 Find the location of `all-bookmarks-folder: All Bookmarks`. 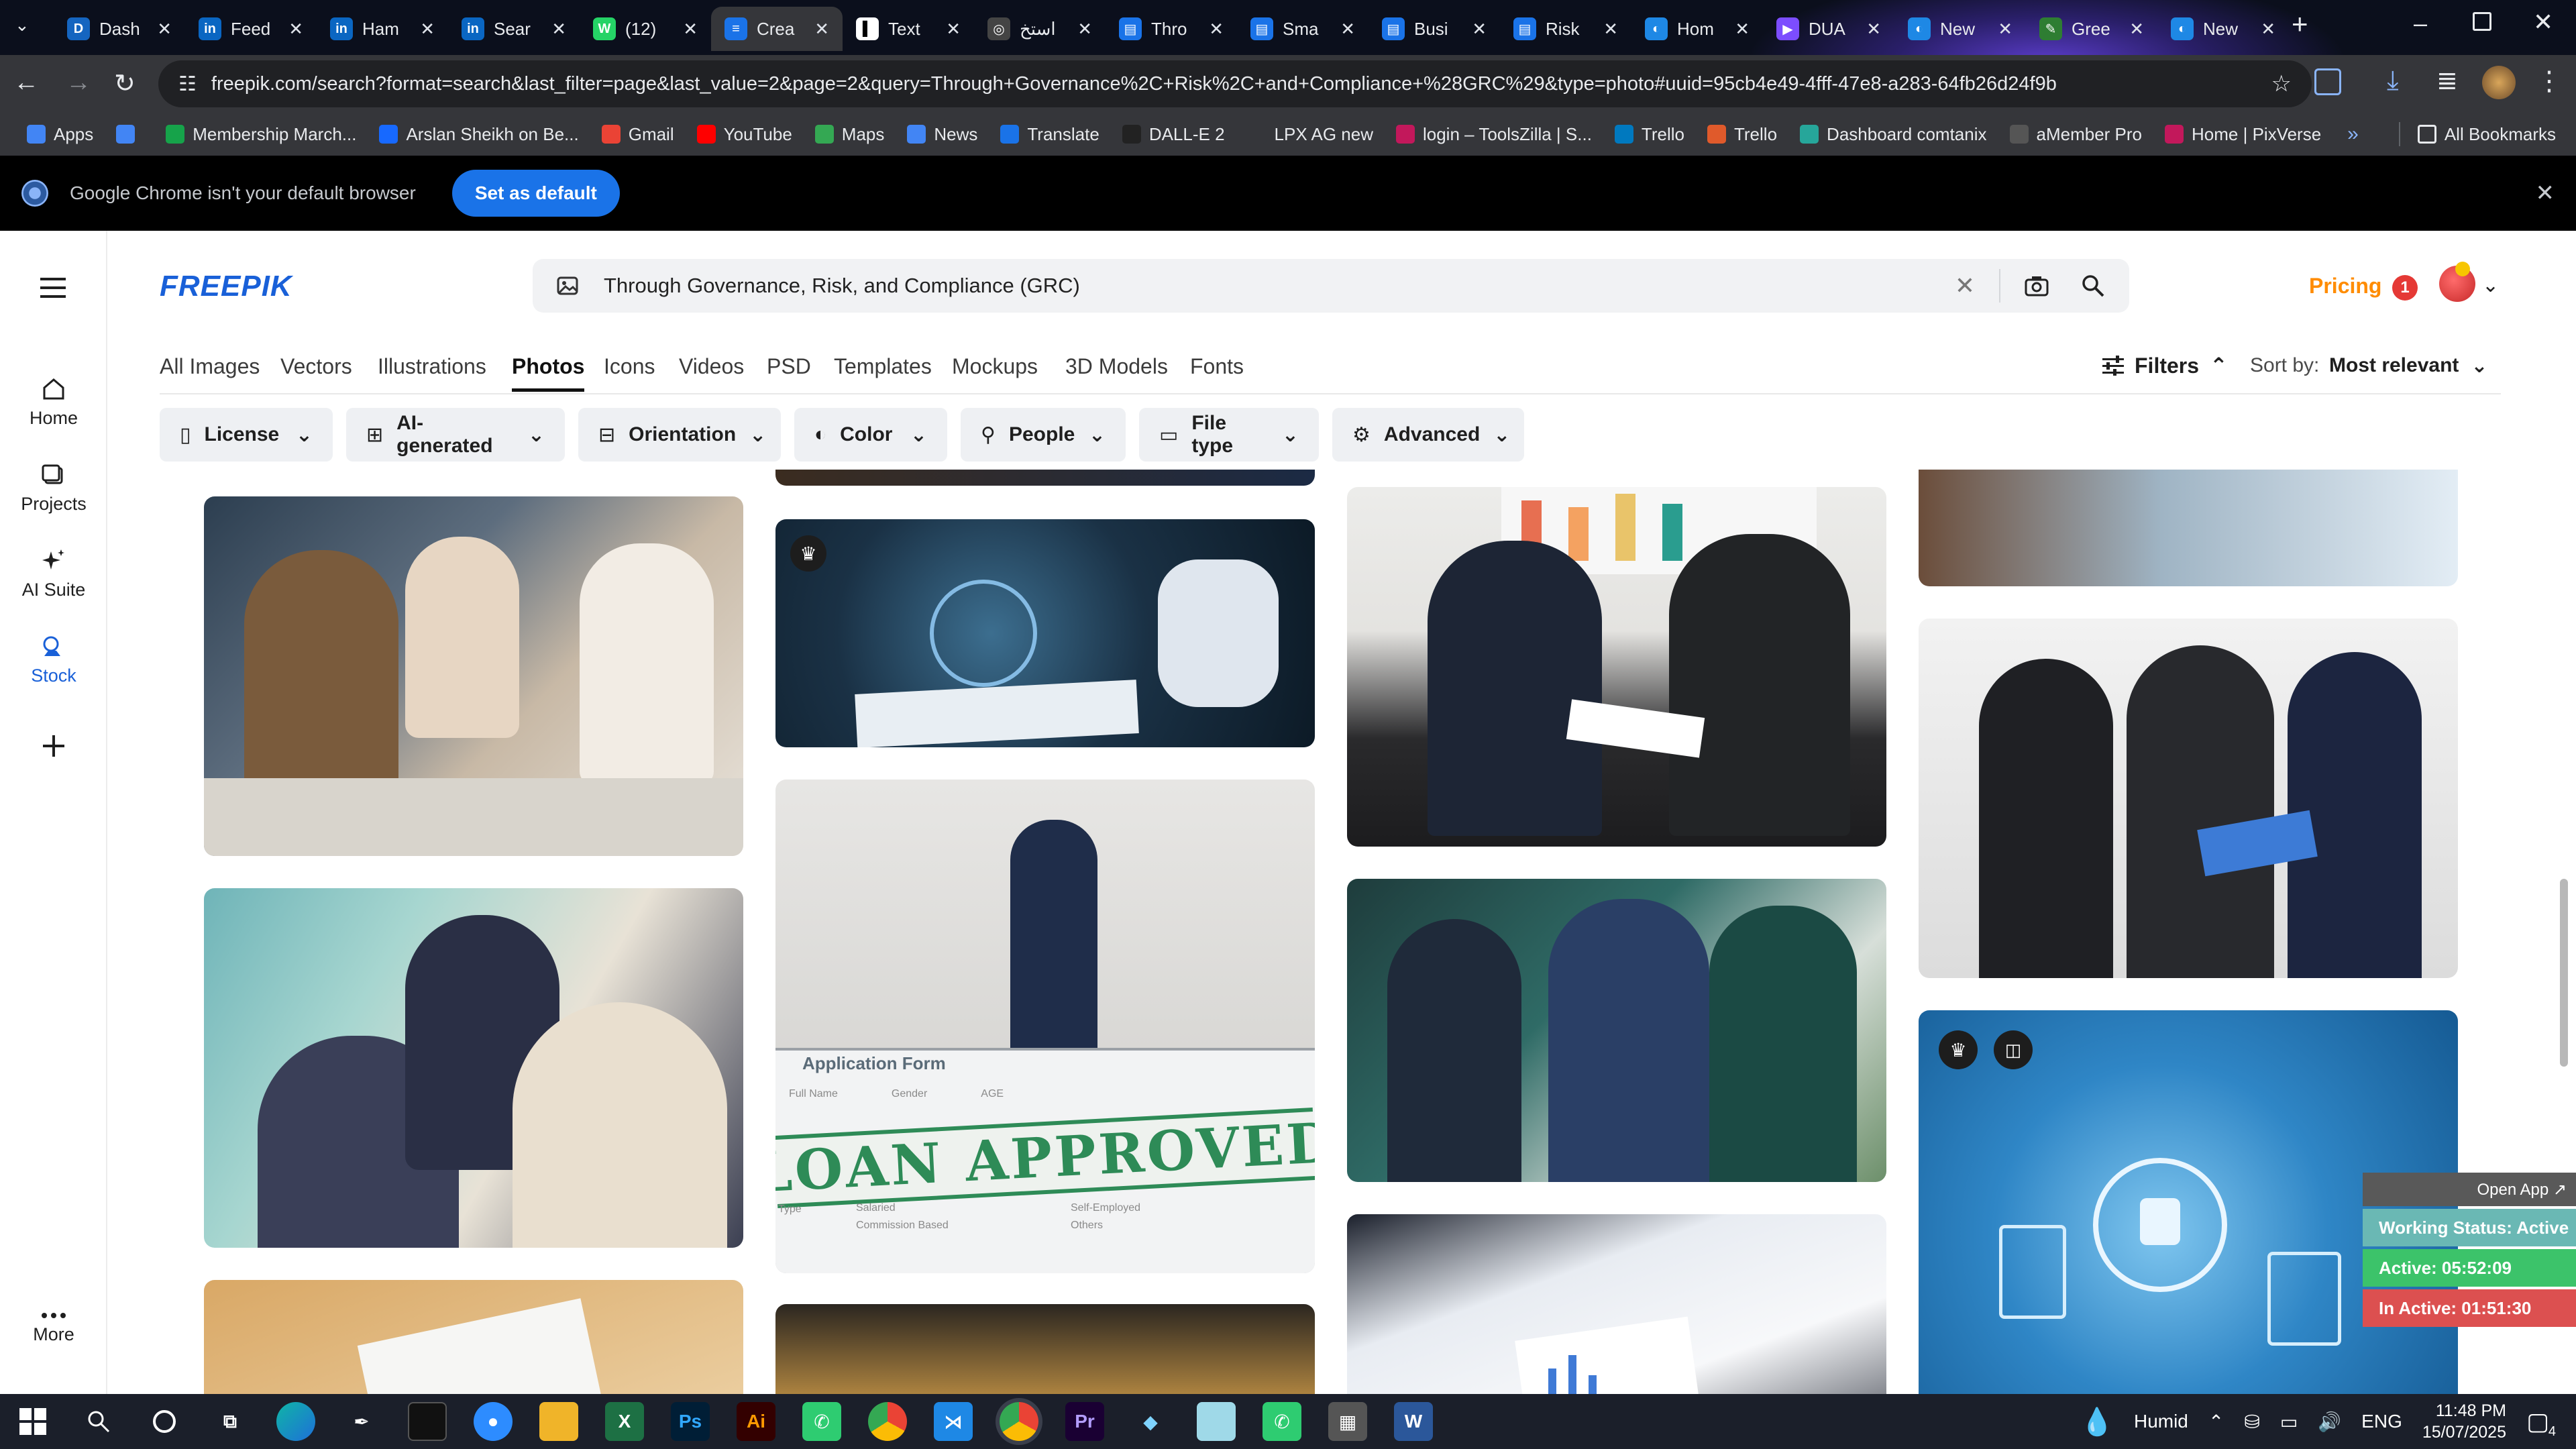

all-bookmarks-folder: All Bookmarks is located at coordinates (2486, 134).